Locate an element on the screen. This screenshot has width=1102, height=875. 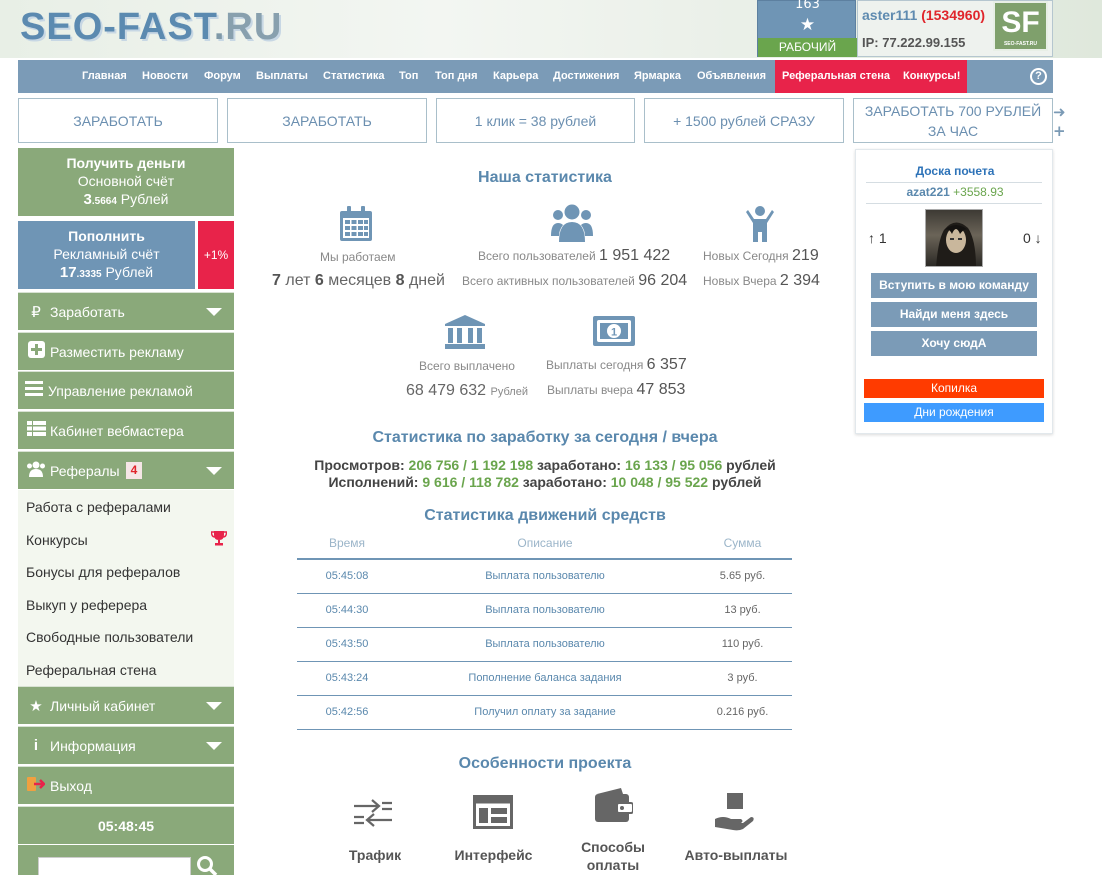
earn-banner-2: ЗАРАБОТАТЬ is located at coordinates (327, 120).